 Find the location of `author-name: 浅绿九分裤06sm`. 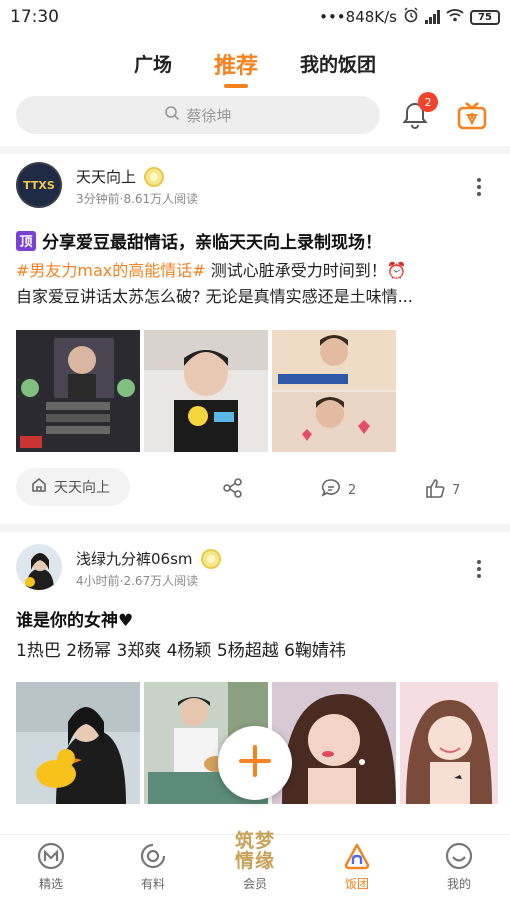

author-name: 浅绿九分裤06sm is located at coordinates (134, 559).